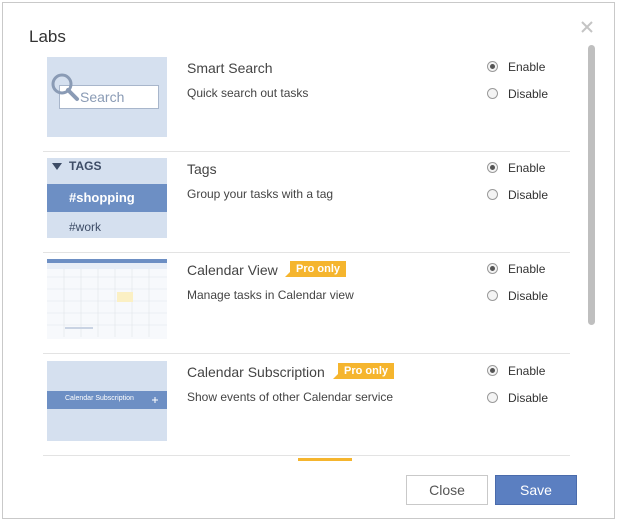 The height and width of the screenshot is (525, 619). Describe the element at coordinates (232, 270) in the screenshot. I see `feature-name: Calendar View` at that location.